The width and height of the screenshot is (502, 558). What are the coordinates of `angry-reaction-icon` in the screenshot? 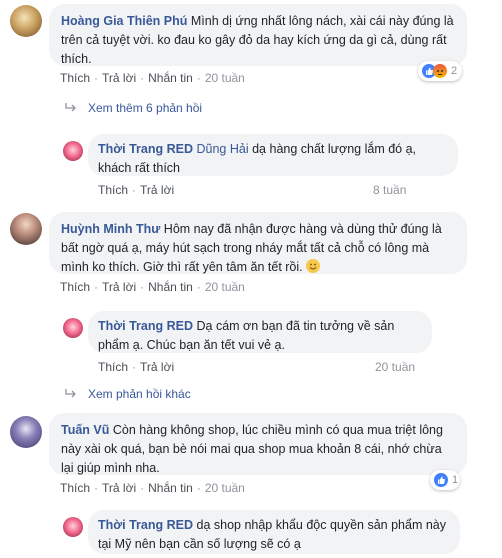 It's located at (440, 71).